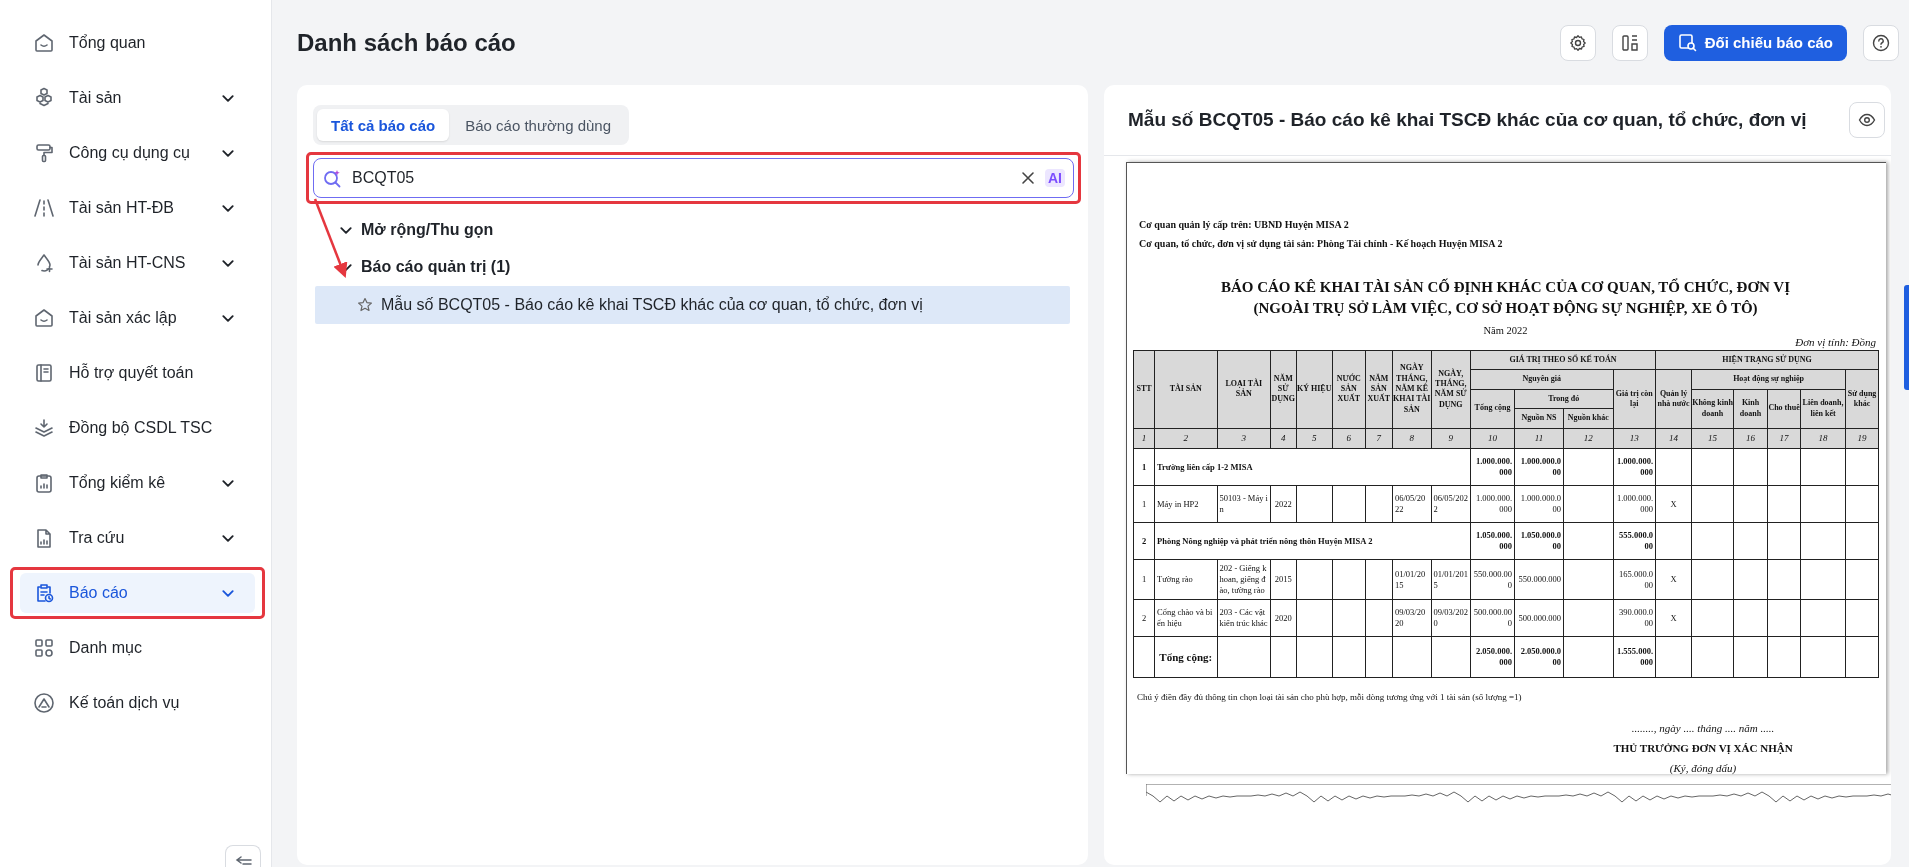  I want to click on preview-title: Mẫu số BCQT05 - Báo cáo kê khai TSCĐ khác của cơ quan, tổ chức, đơn vị, so click(1468, 120).